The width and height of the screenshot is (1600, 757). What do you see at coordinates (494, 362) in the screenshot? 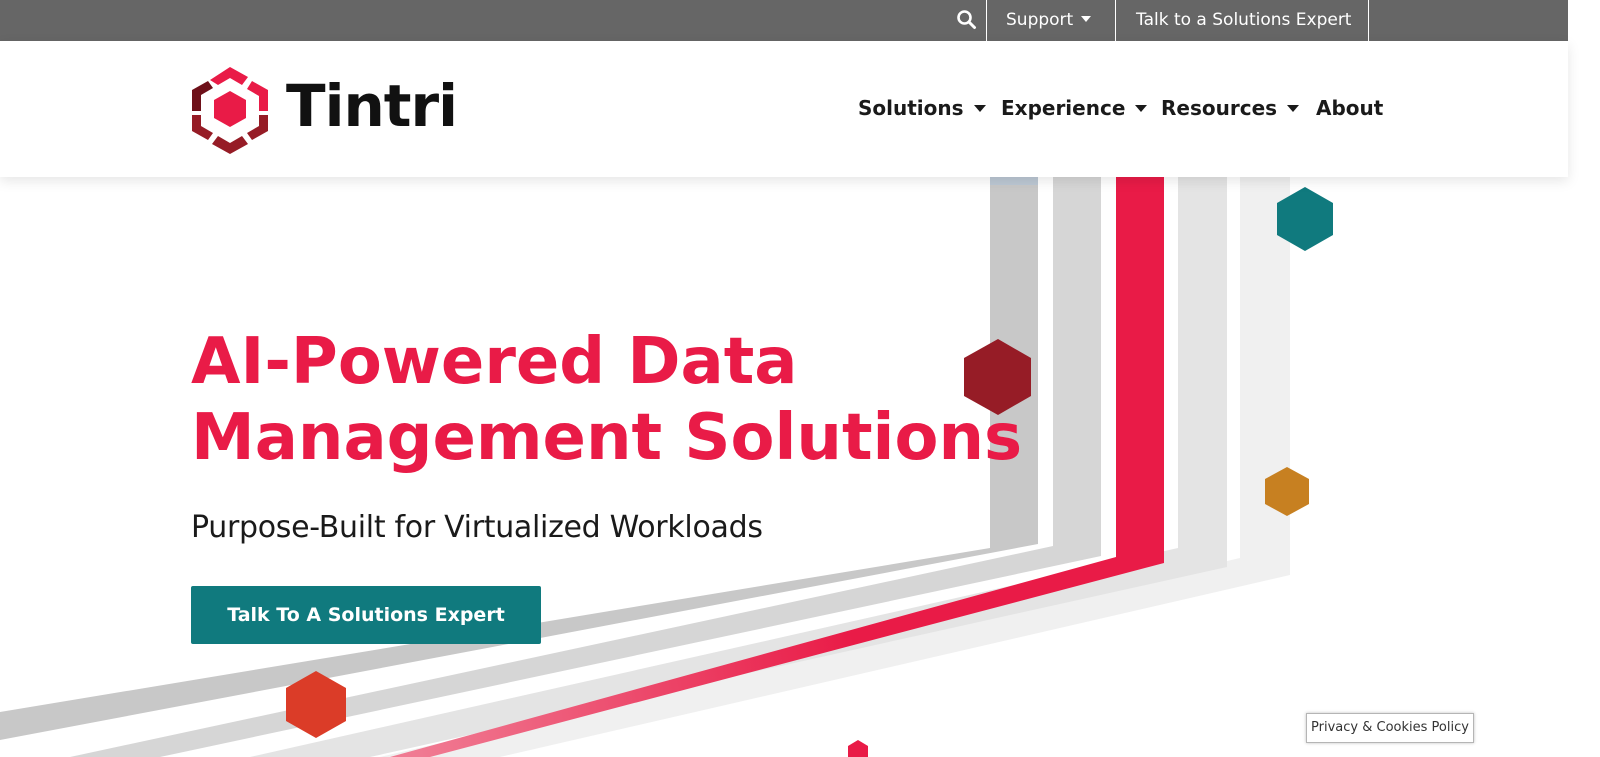
I see `hero-title-line-1: AI-Powered Data` at bounding box center [494, 362].